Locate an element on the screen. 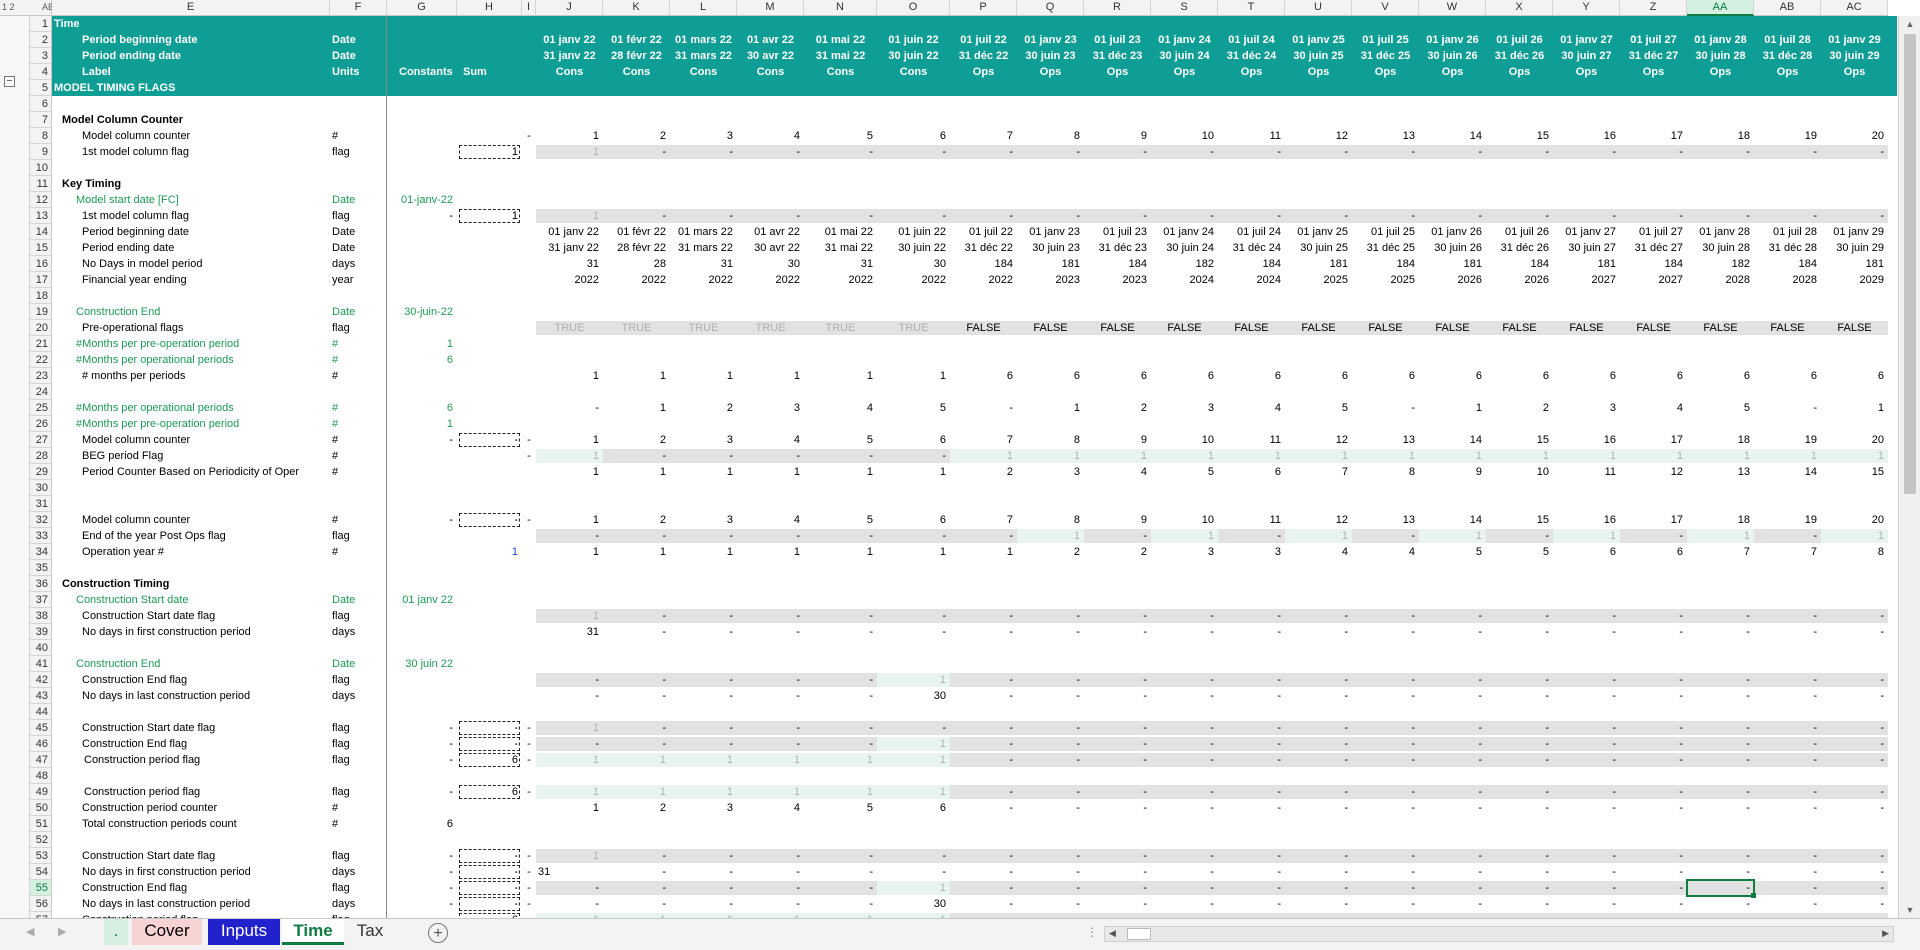 The image size is (1920, 950). cell-aa2: 01 janv 28 is located at coordinates (1720, 40).